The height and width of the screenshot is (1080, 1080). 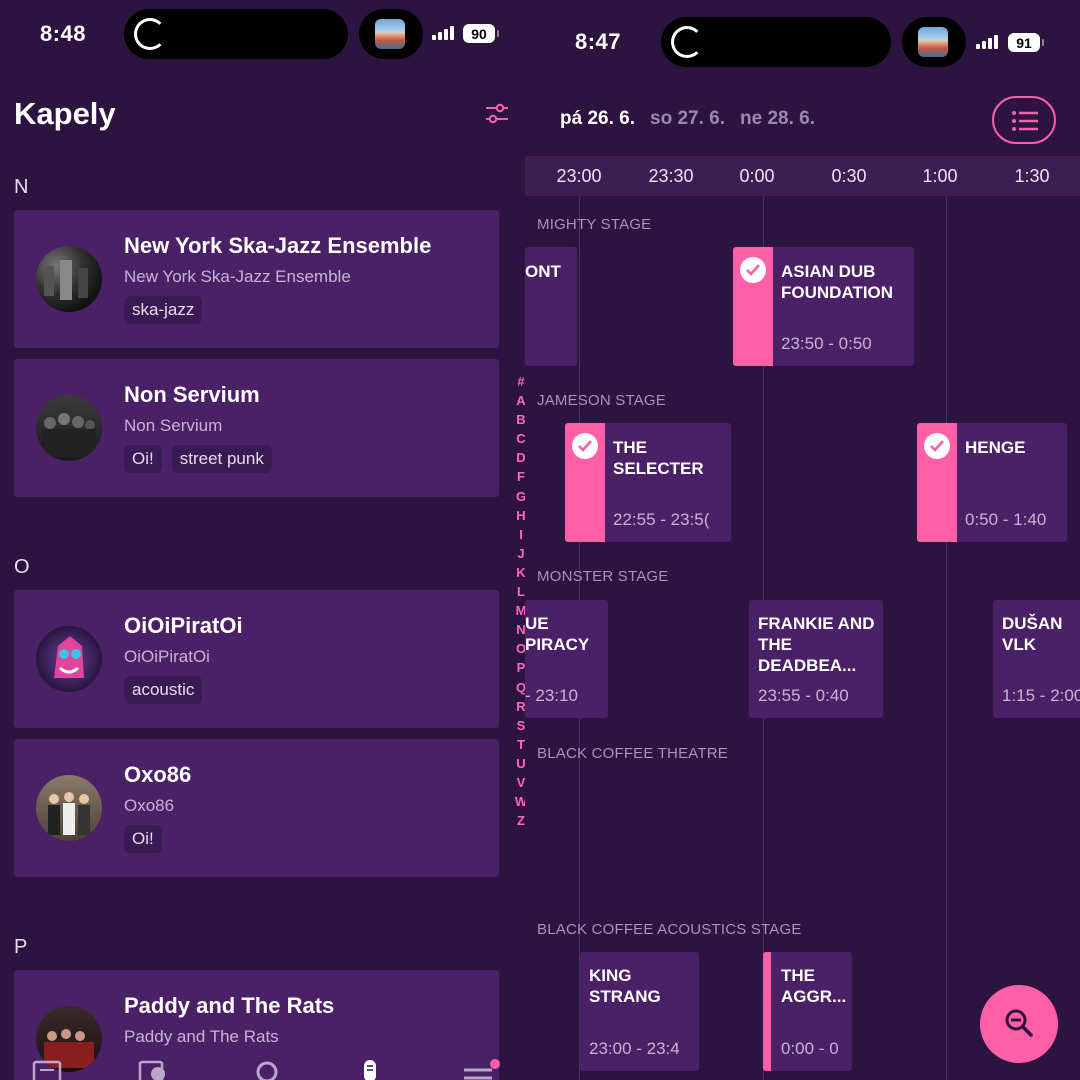 I want to click on time-tick: 23:00, so click(x=579, y=176).